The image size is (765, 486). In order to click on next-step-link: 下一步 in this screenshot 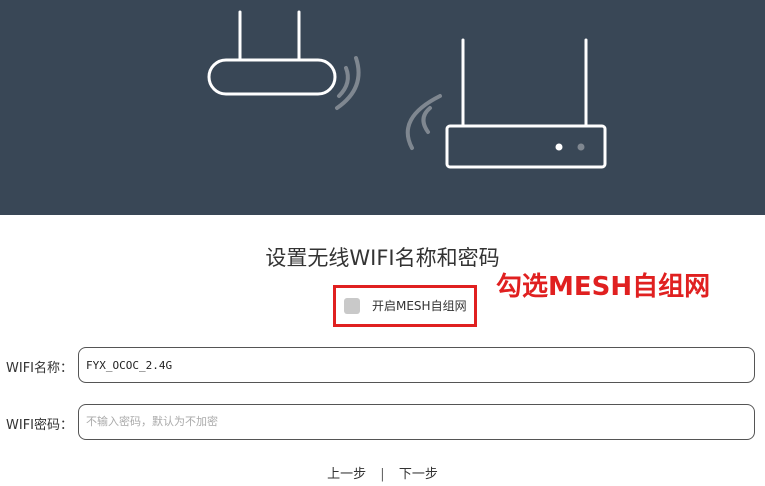, I will do `click(418, 474)`.